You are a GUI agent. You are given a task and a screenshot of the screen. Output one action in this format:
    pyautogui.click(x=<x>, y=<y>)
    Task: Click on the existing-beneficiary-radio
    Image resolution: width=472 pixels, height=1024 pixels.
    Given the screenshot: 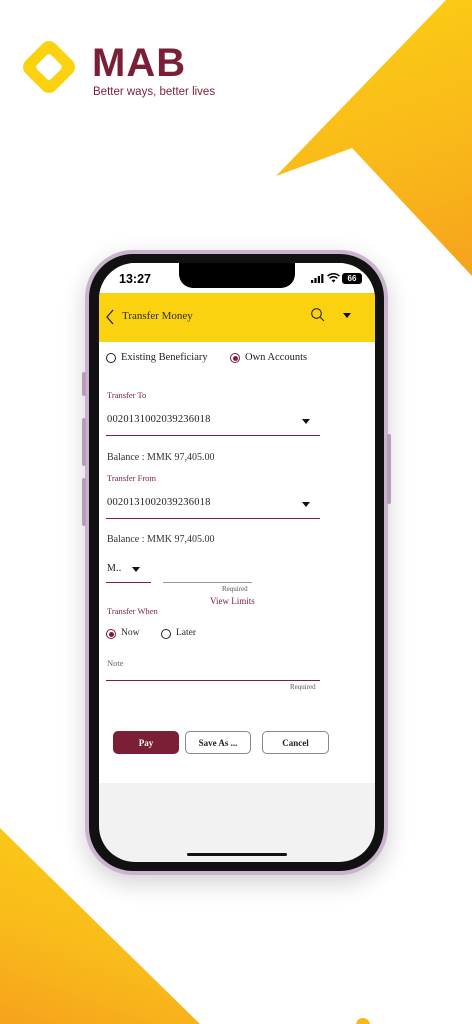 What is the action you would take?
    pyautogui.click(x=111, y=358)
    